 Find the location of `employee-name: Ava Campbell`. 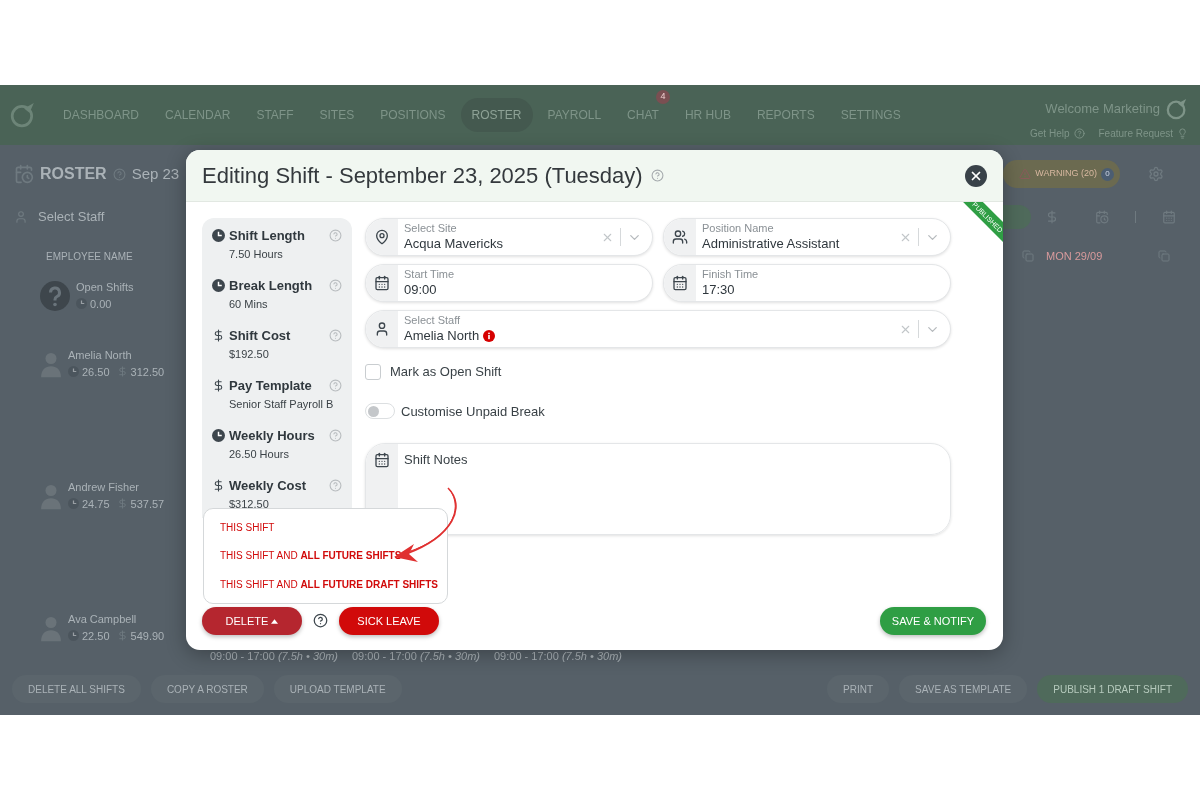

employee-name: Ava Campbell is located at coordinates (116, 619).